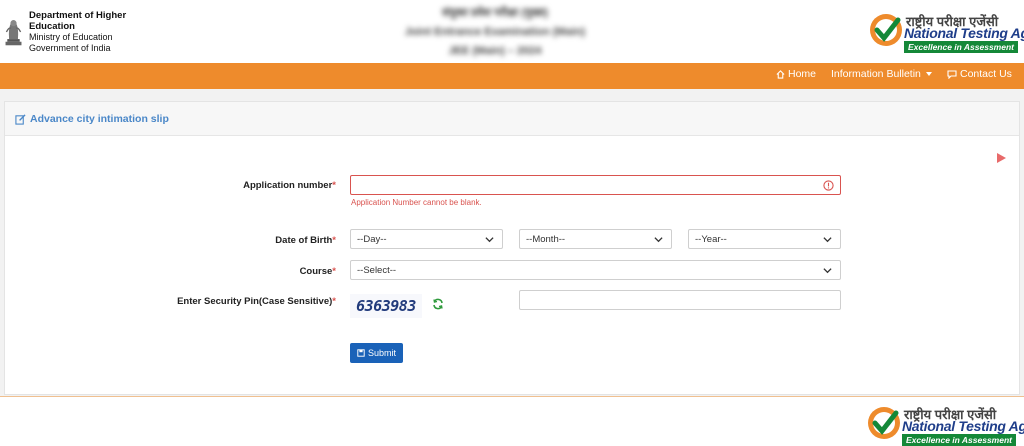  Describe the element at coordinates (71, 37) in the screenshot. I see `ministry-name: Ministry of Education` at that location.